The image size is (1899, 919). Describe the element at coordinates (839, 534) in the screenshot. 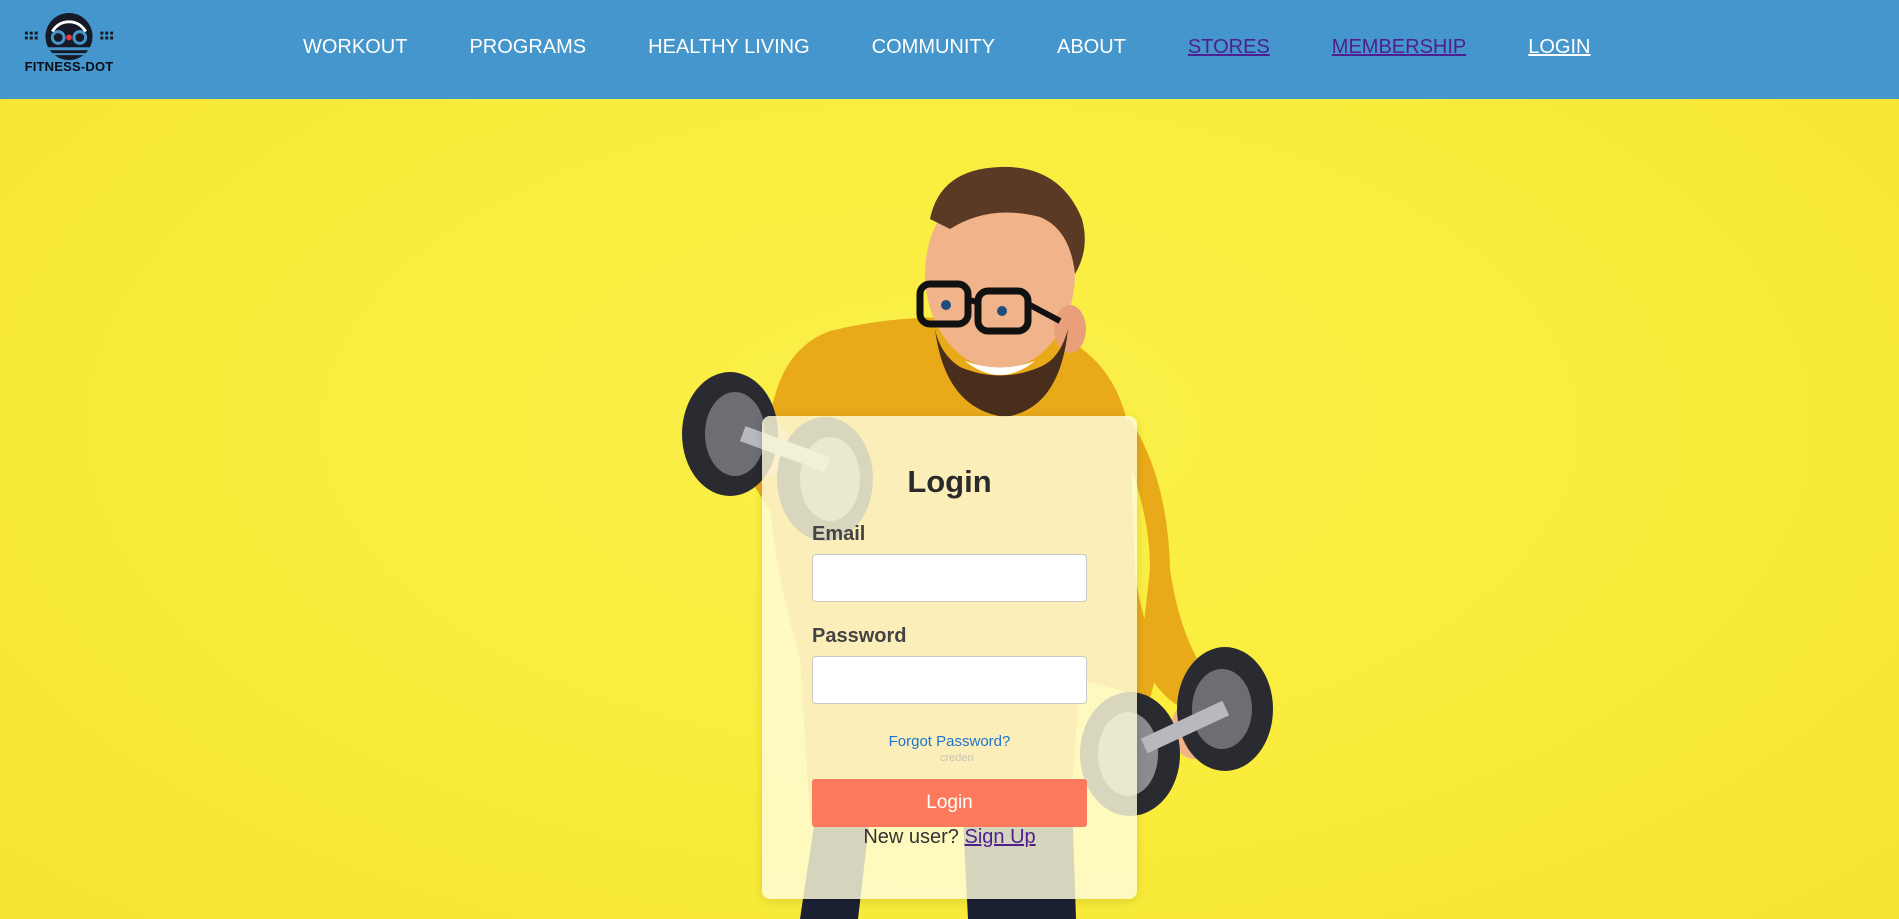

I see `email-label: Email` at that location.